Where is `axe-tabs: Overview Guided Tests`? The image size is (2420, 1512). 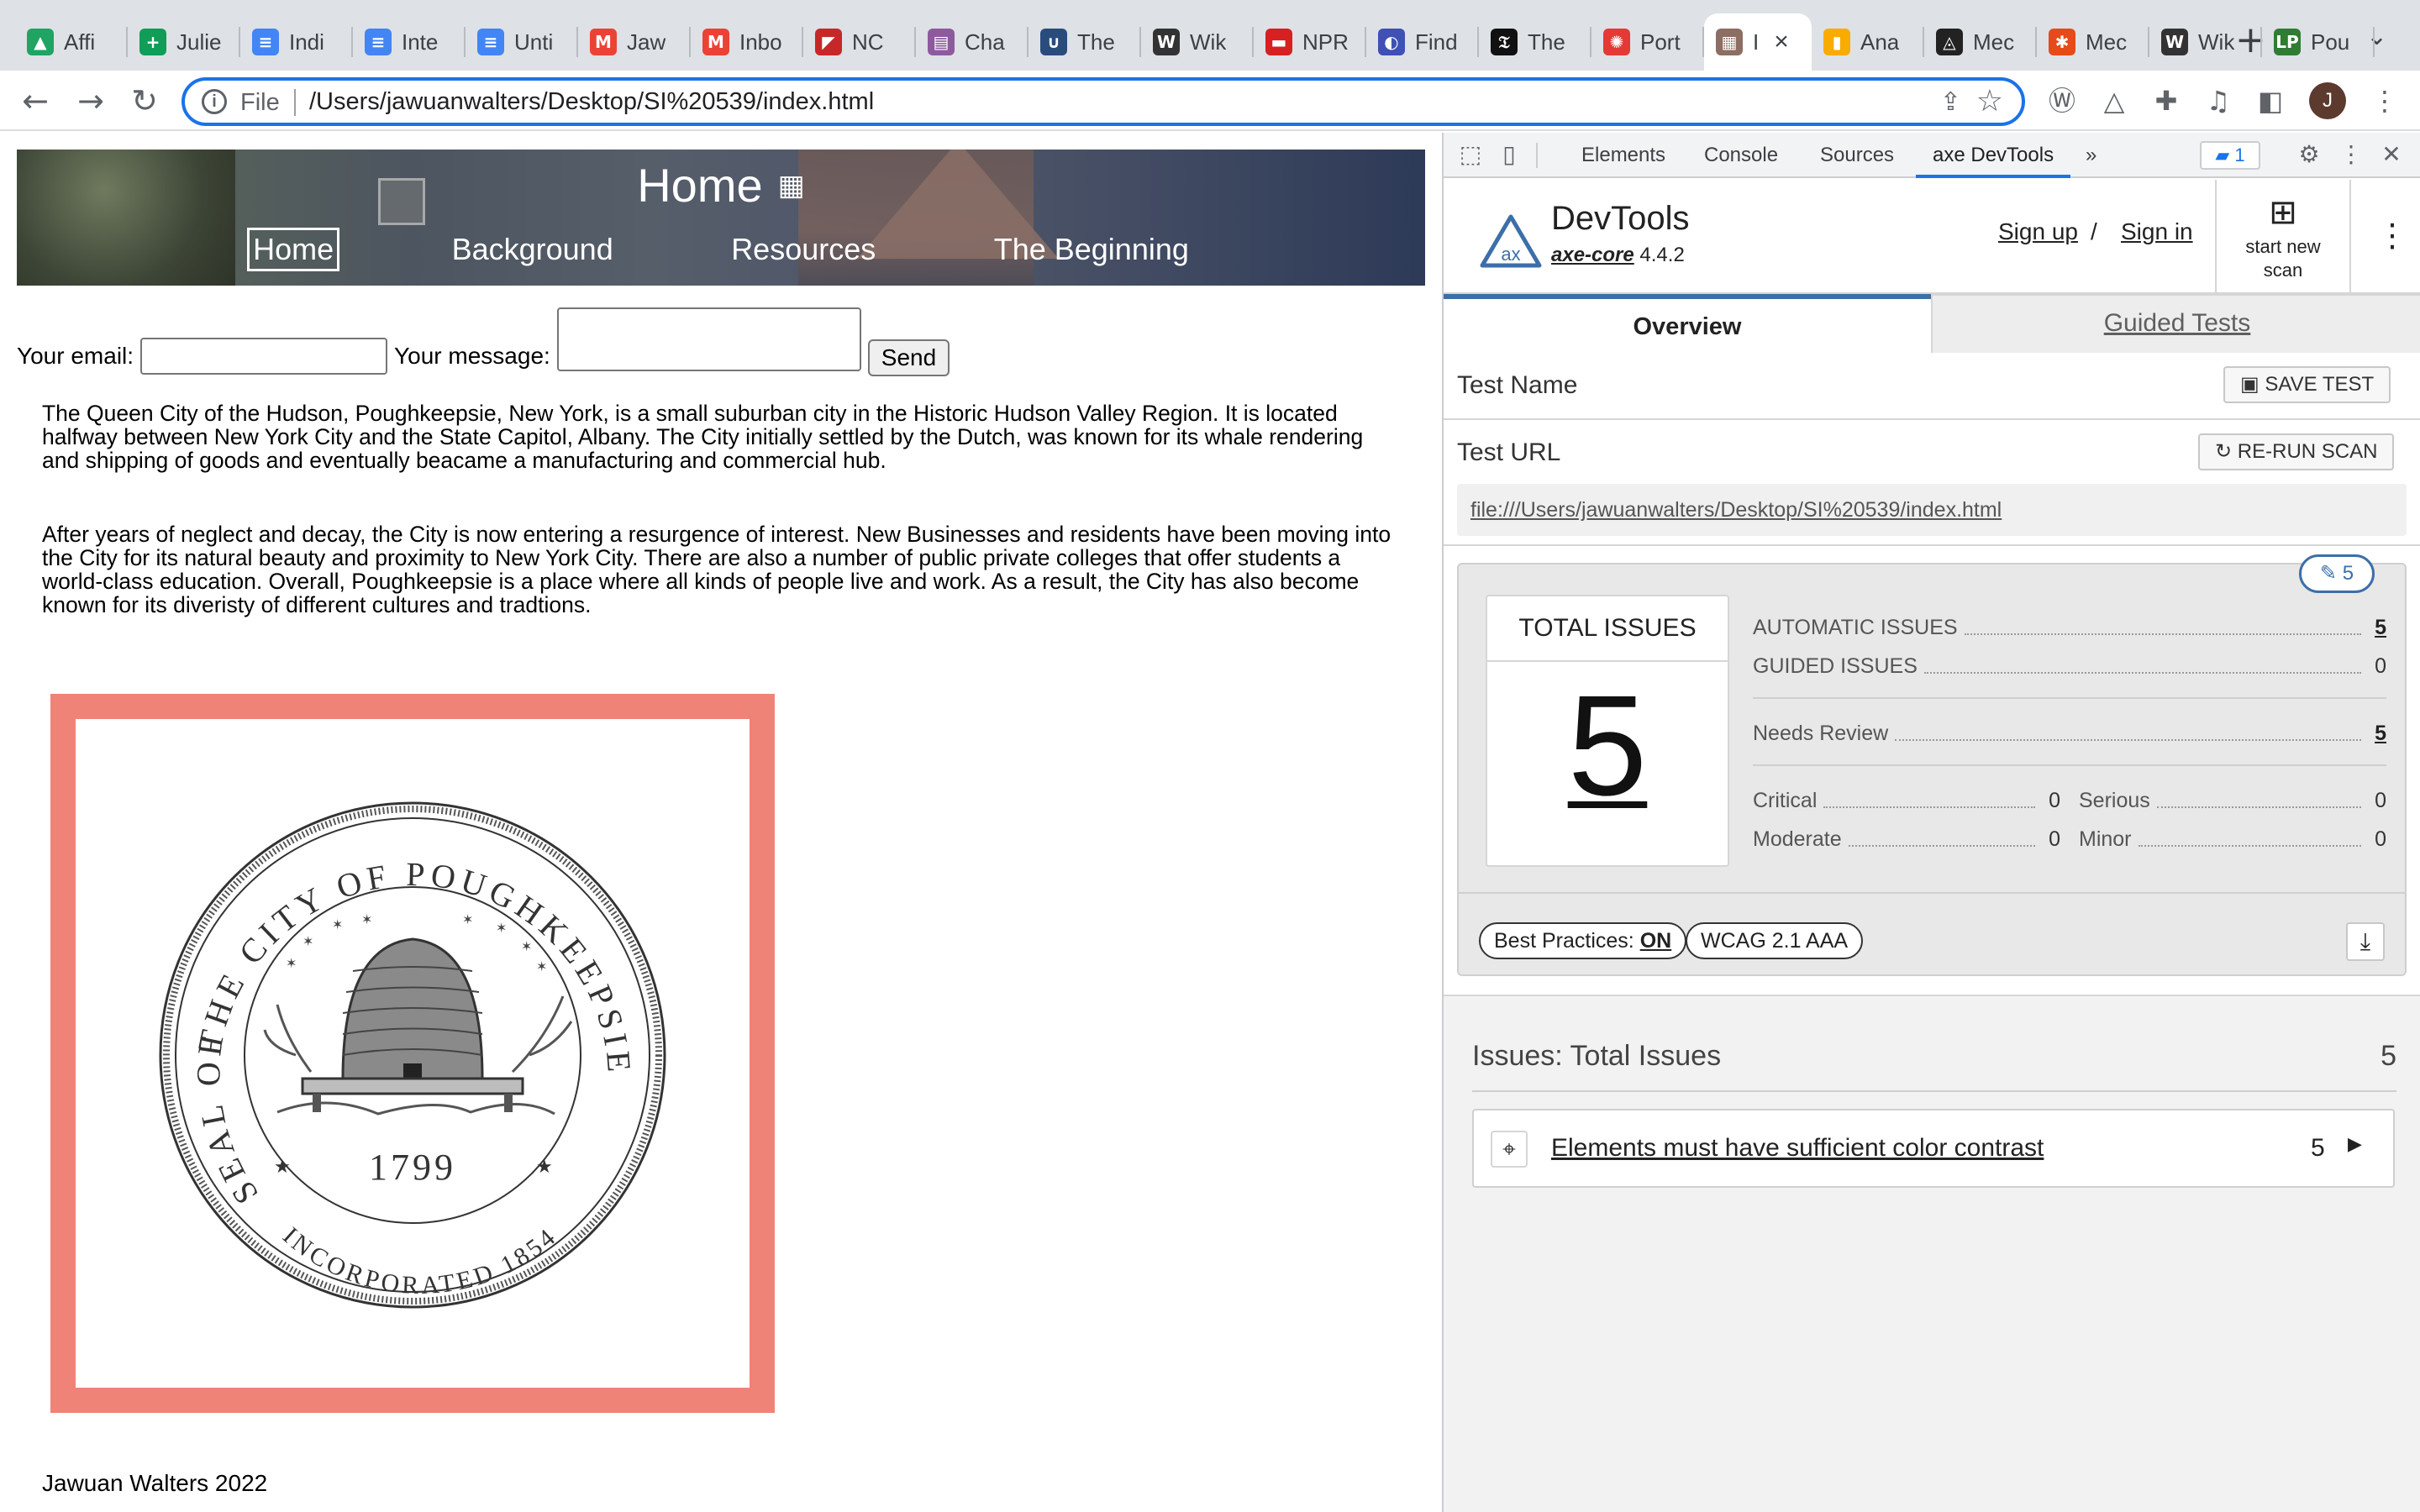
axe-tabs: Overview Guided Tests is located at coordinates (1932, 323).